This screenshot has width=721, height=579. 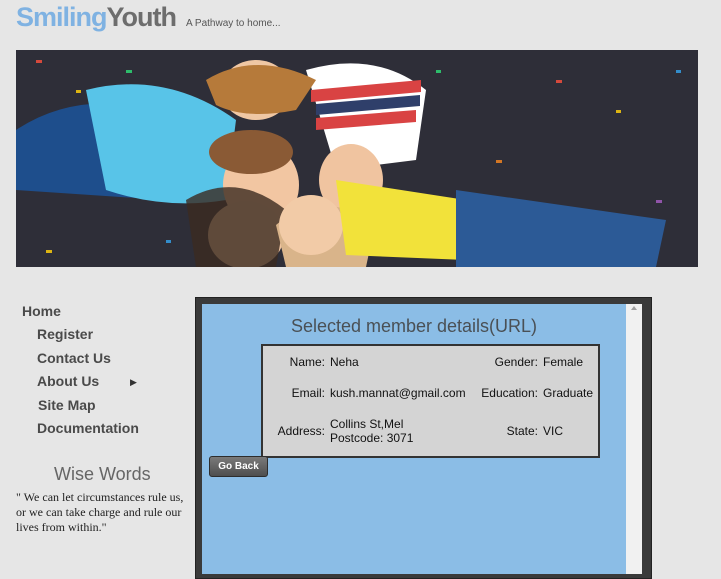 What do you see at coordinates (398, 393) in the screenshot?
I see `email-value: kush.mannat@gmail.com` at bounding box center [398, 393].